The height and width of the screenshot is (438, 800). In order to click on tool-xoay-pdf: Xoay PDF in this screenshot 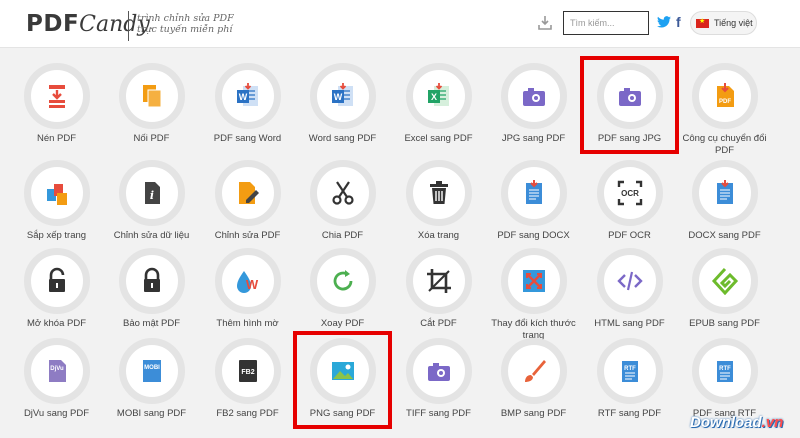, I will do `click(342, 289)`.